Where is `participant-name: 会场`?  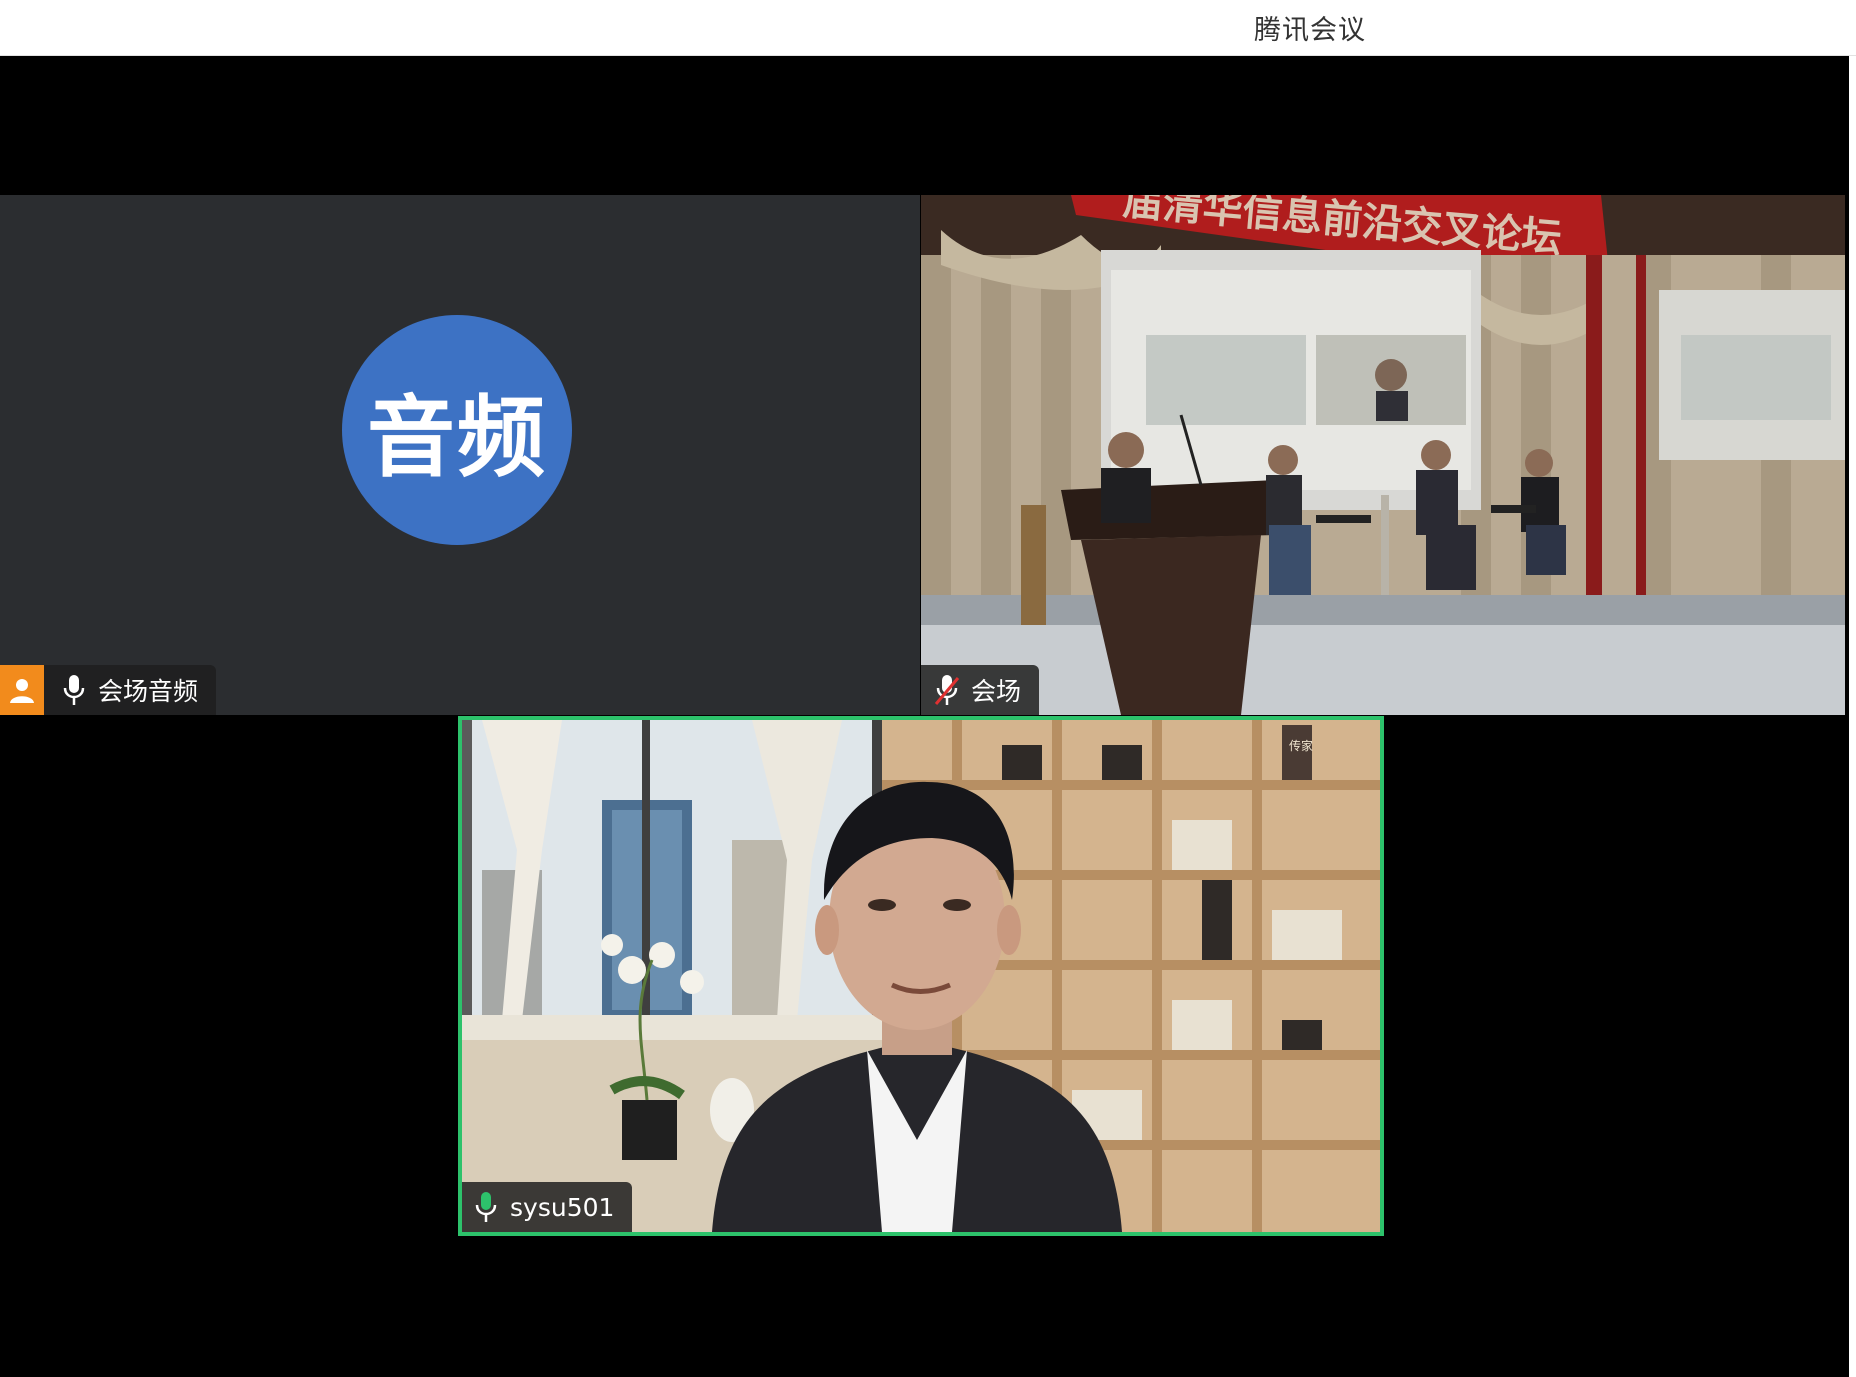 participant-name: 会场 is located at coordinates (996, 691).